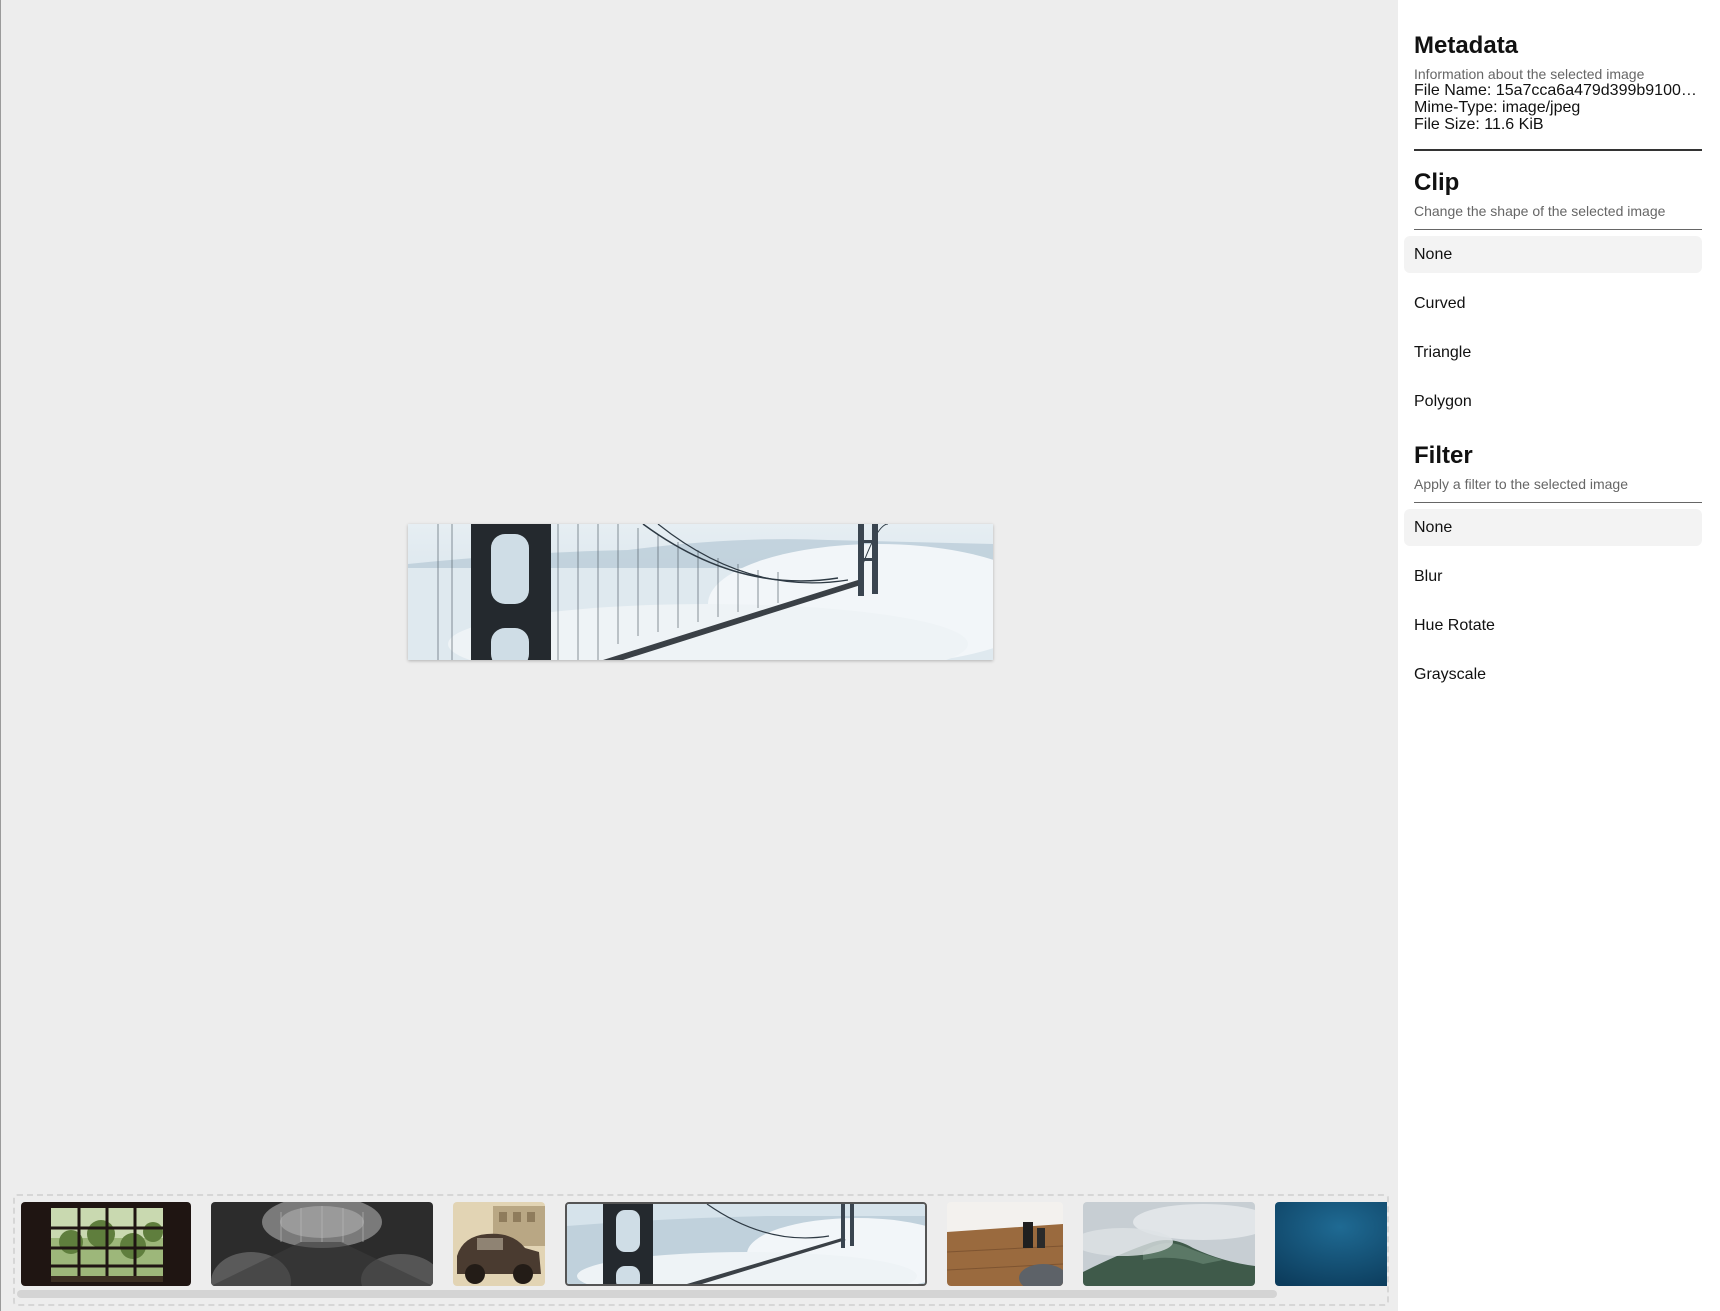  I want to click on thumbnail-columns, so click(322, 1244).